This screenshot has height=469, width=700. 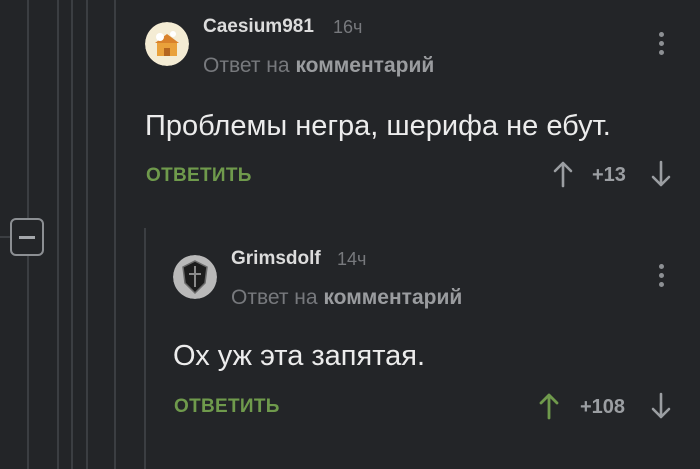 I want to click on timestamp: 14ч, so click(x=352, y=259).